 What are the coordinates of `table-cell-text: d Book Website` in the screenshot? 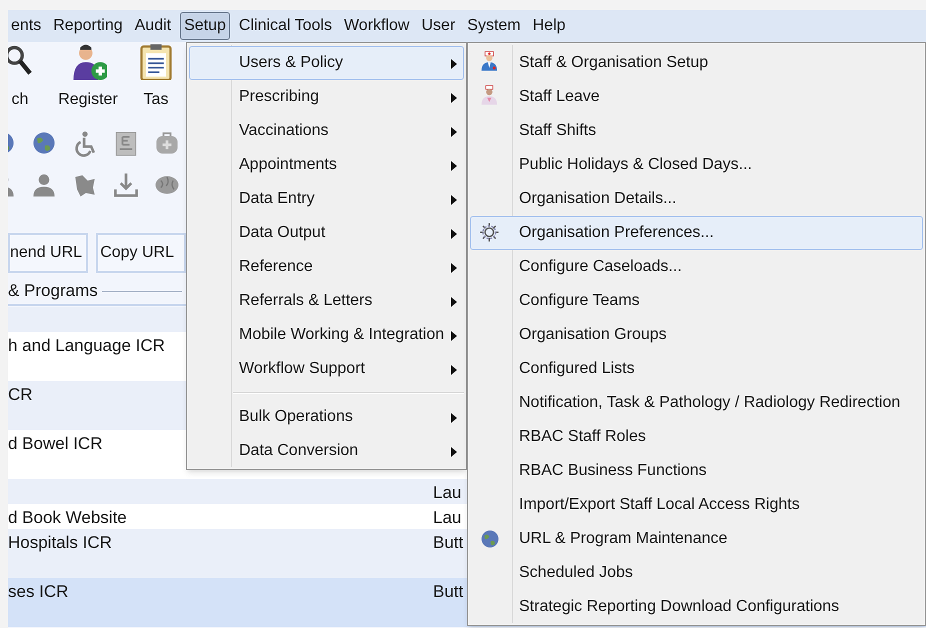 It's located at (67, 518).